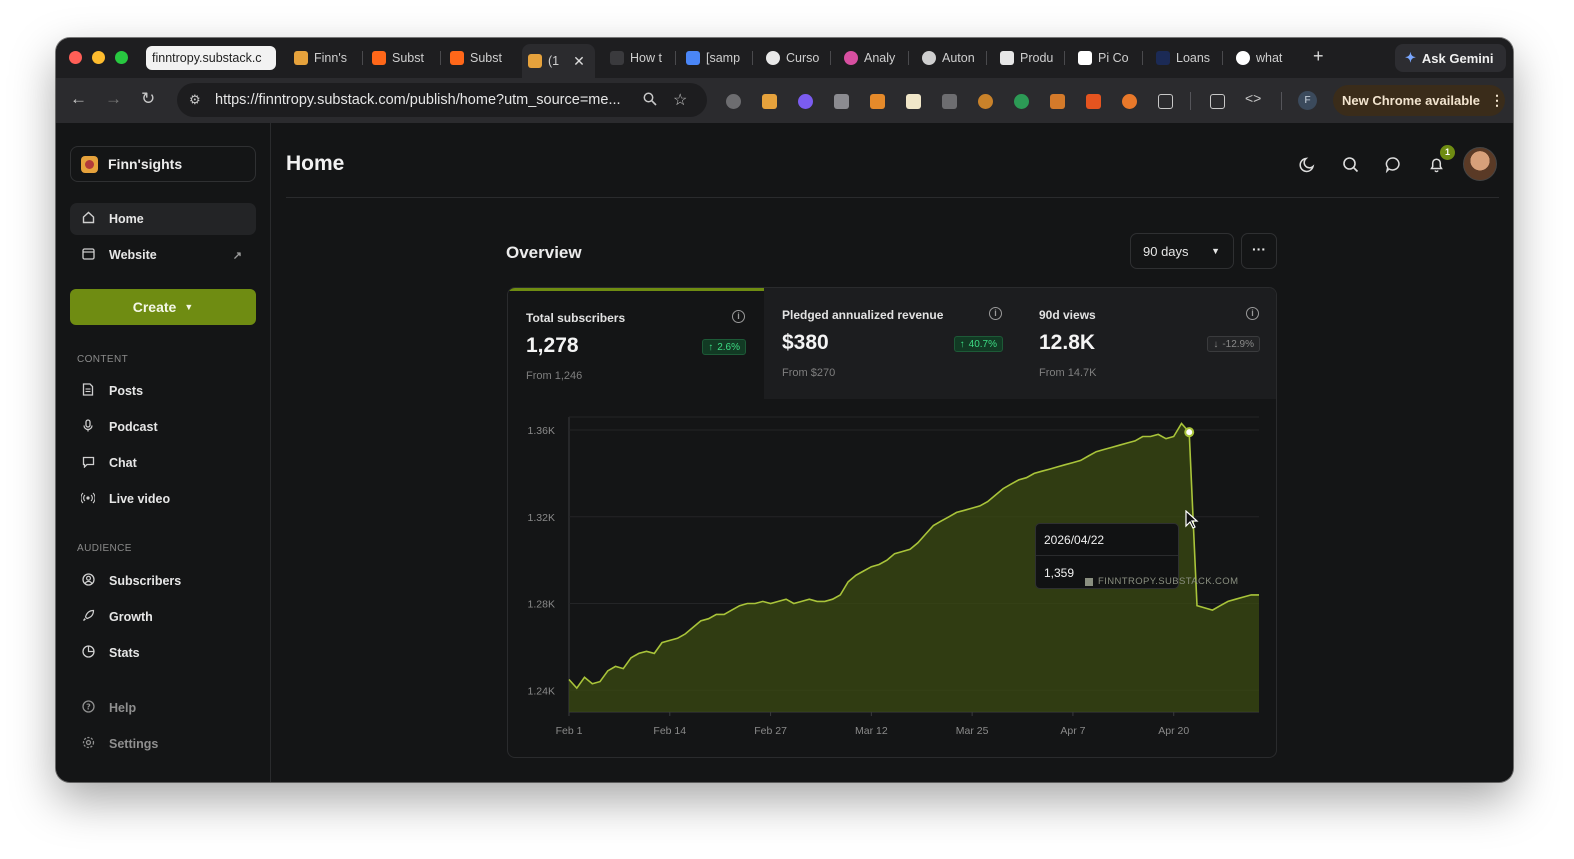  Describe the element at coordinates (1410, 57) in the screenshot. I see `gemini-sparkle-icon: ✦` at that location.